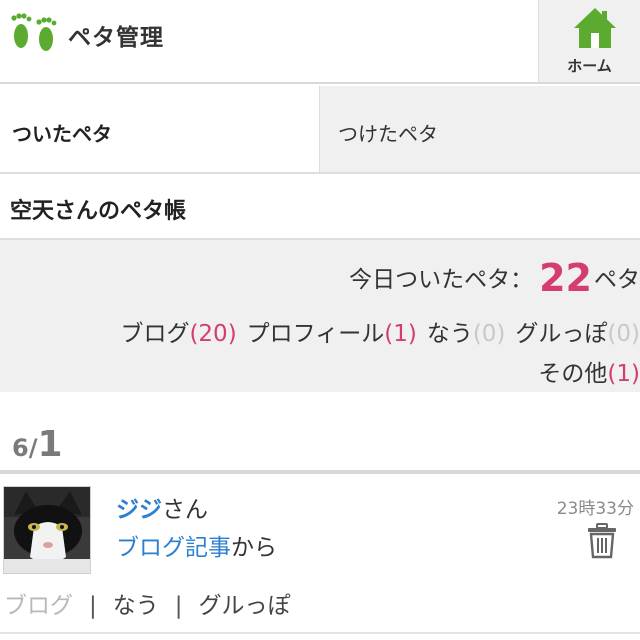  What do you see at coordinates (139, 510) in the screenshot?
I see `user-name-link: ジジ` at bounding box center [139, 510].